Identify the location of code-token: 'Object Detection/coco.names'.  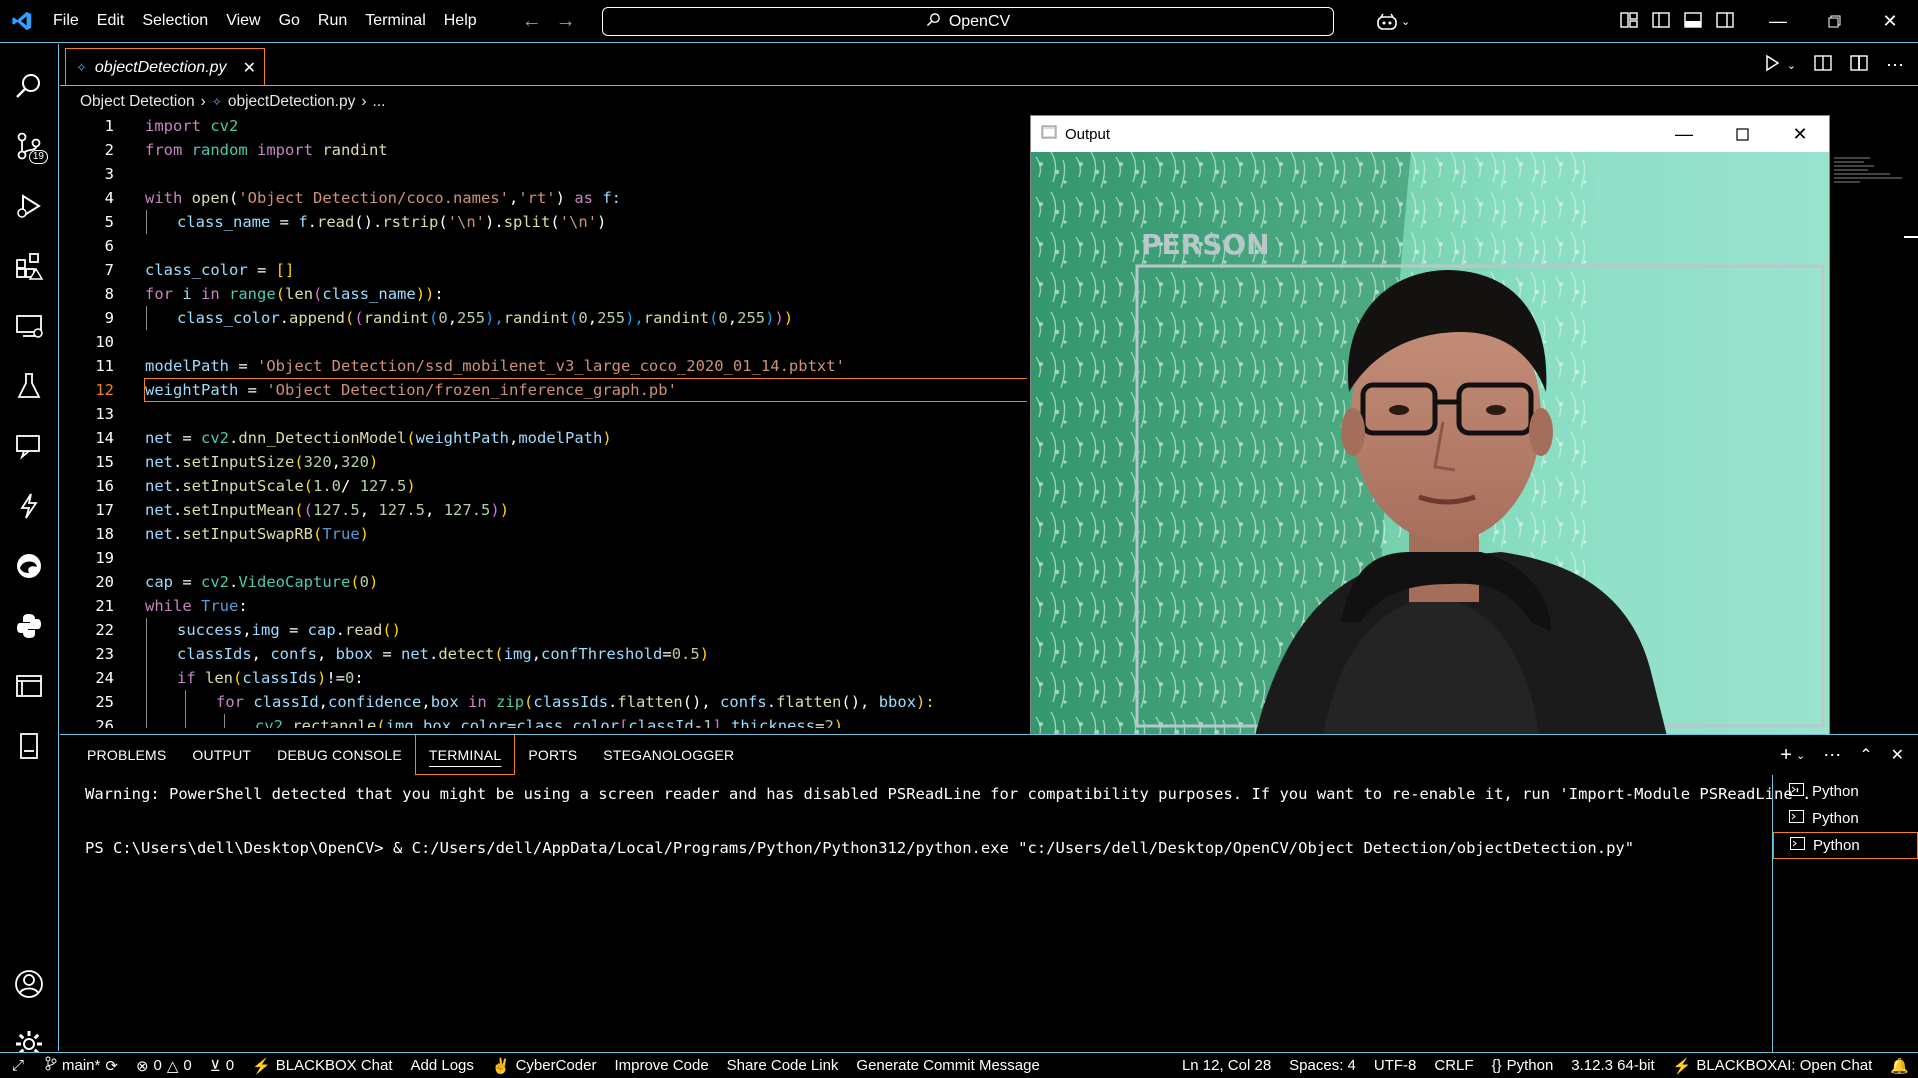
(373, 198).